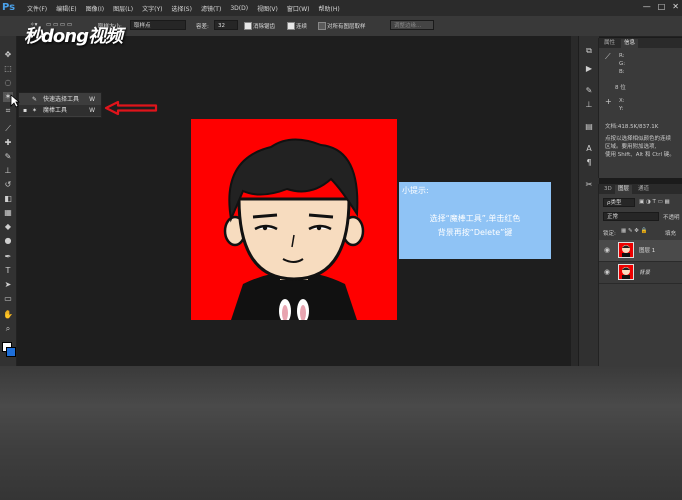  What do you see at coordinates (588, 201) in the screenshot?
I see `panel-dock: ⧉ ▶ ✎ ⊥ ▤ A ¶ ✂` at bounding box center [588, 201].